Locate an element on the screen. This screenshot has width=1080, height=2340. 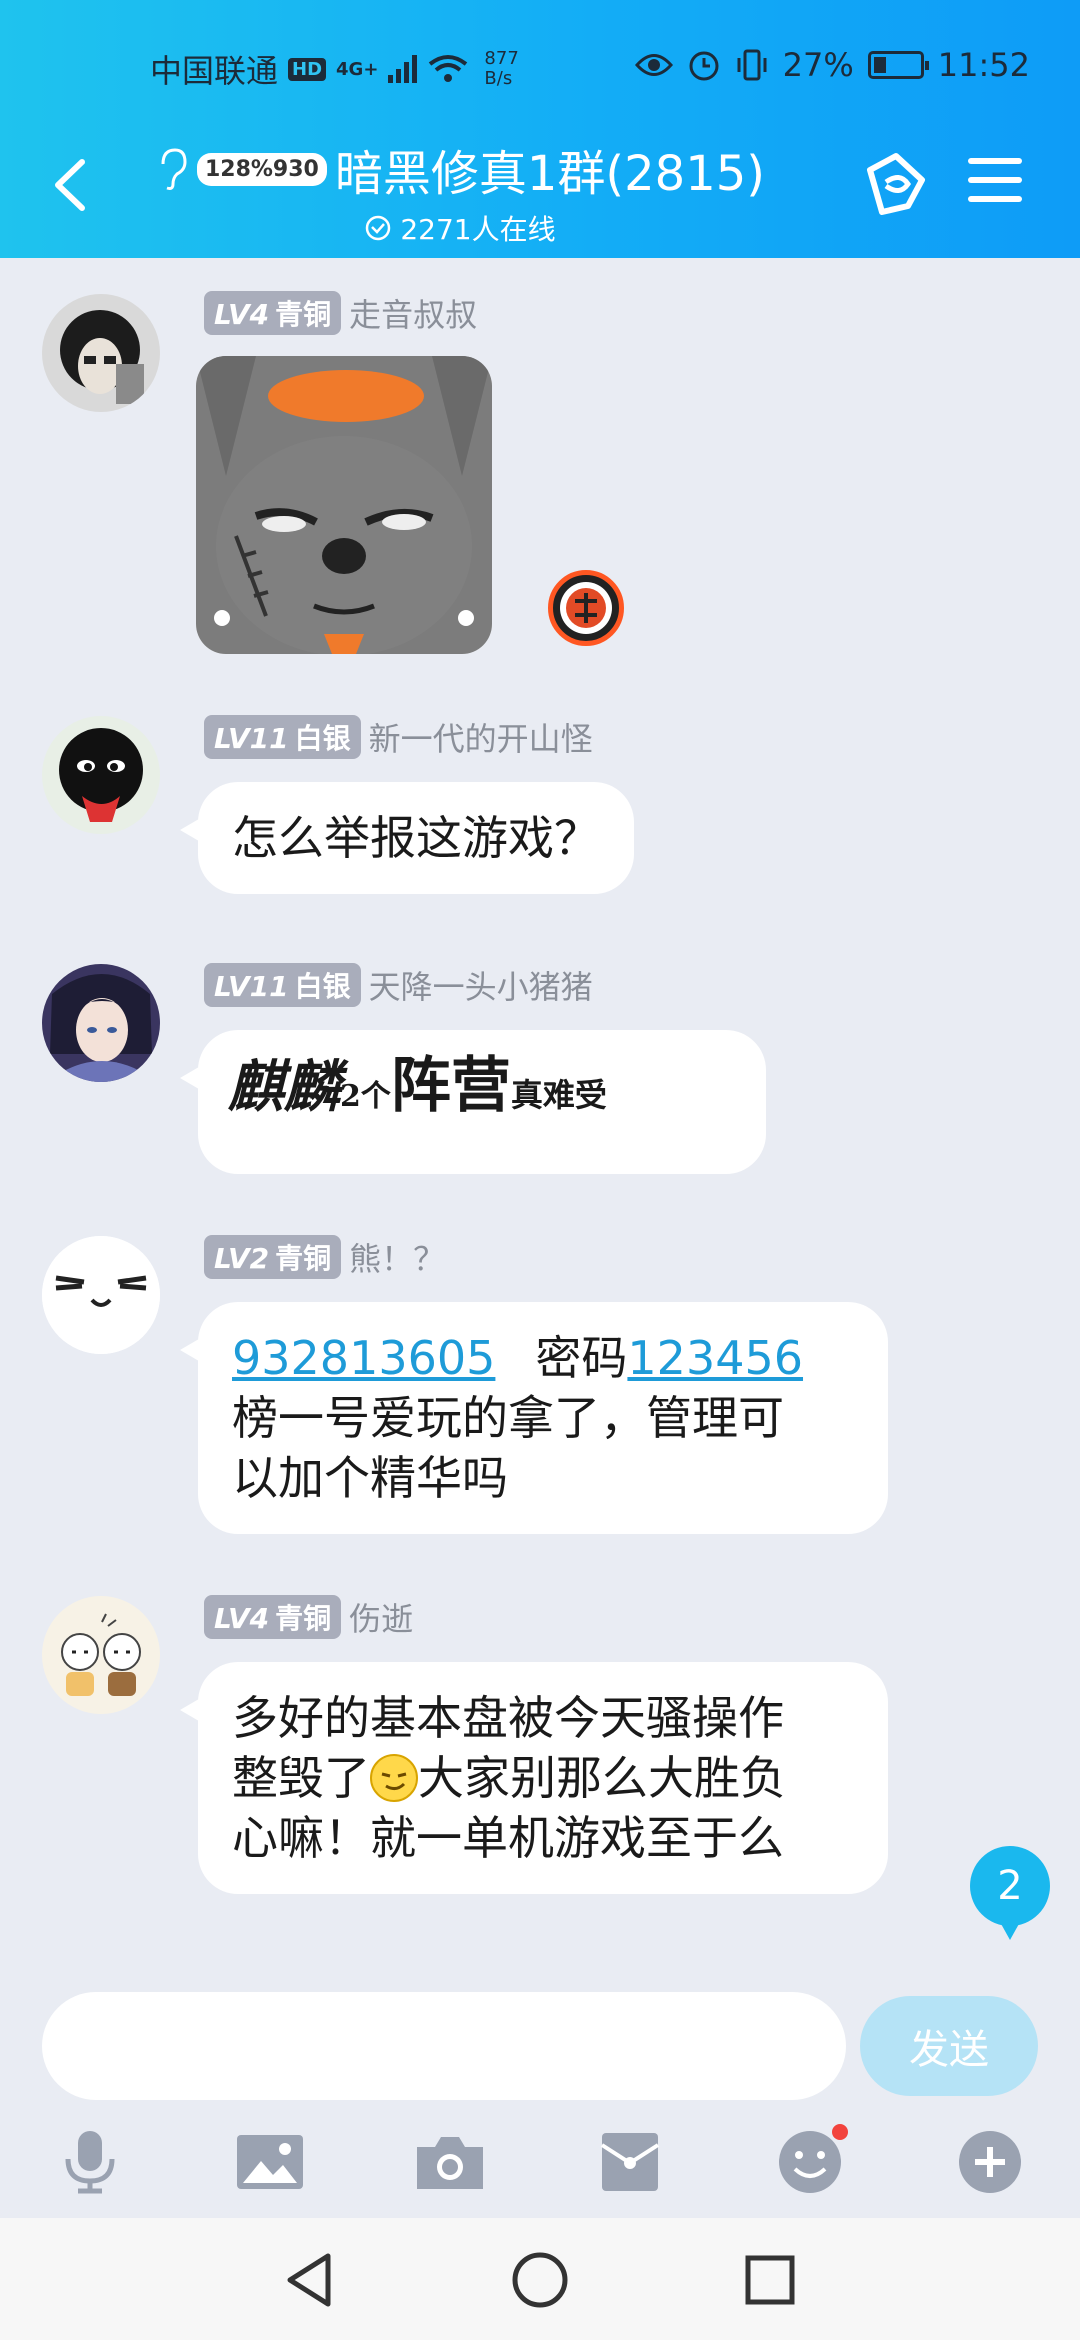
sender-name: 新一代的开山怪 is located at coordinates (480, 739).